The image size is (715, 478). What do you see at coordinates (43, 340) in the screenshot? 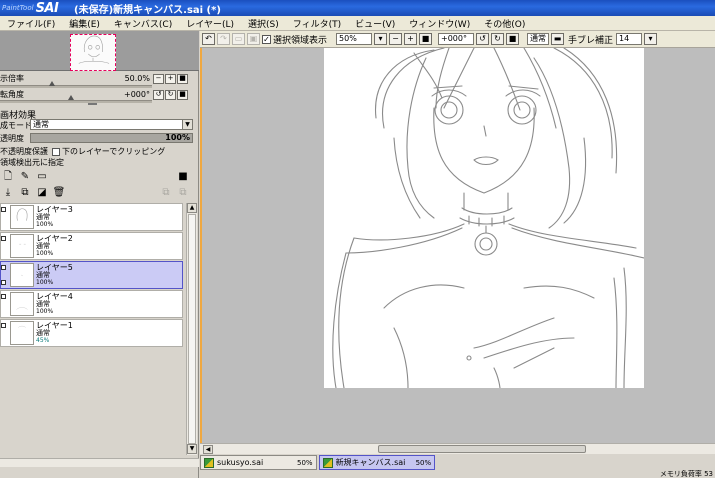
I see `layer-opacity: 45%` at bounding box center [43, 340].